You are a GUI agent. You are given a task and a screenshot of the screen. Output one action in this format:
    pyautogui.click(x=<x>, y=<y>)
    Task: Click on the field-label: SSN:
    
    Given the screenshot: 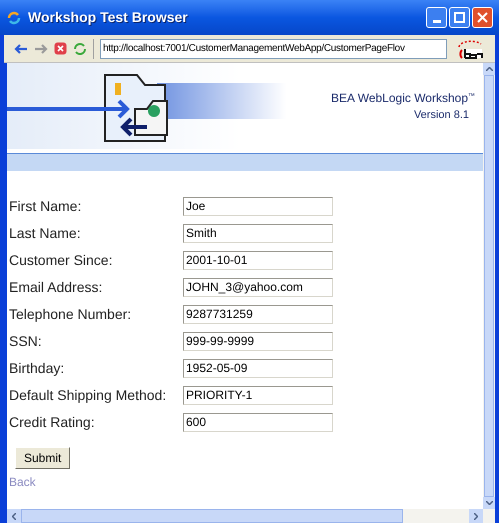 What is the action you would take?
    pyautogui.click(x=26, y=341)
    